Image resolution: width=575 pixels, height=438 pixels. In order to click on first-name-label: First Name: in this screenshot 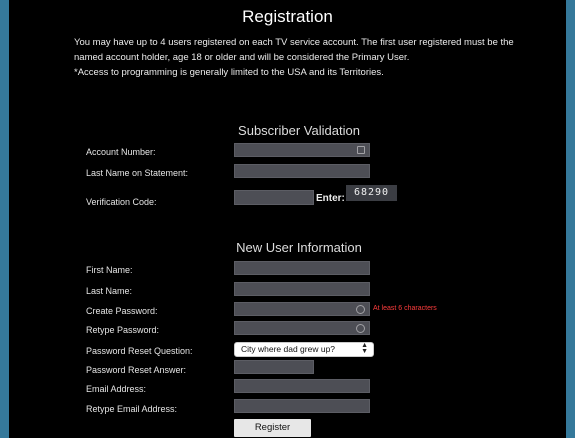, I will do `click(109, 270)`.